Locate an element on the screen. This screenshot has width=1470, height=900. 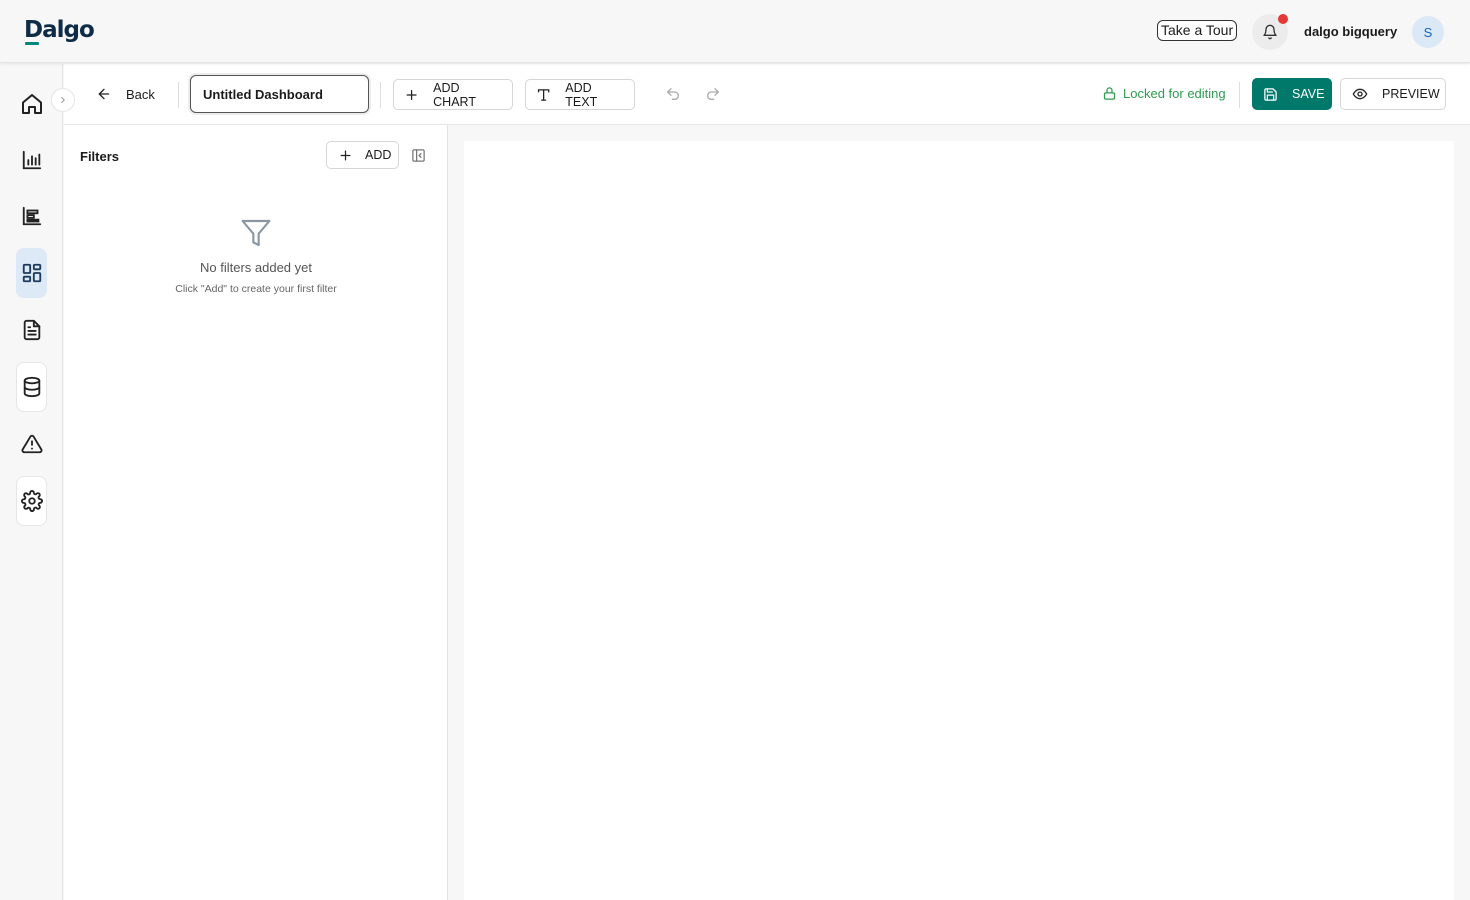
empty-state-title: No filters added yet is located at coordinates (255, 267).